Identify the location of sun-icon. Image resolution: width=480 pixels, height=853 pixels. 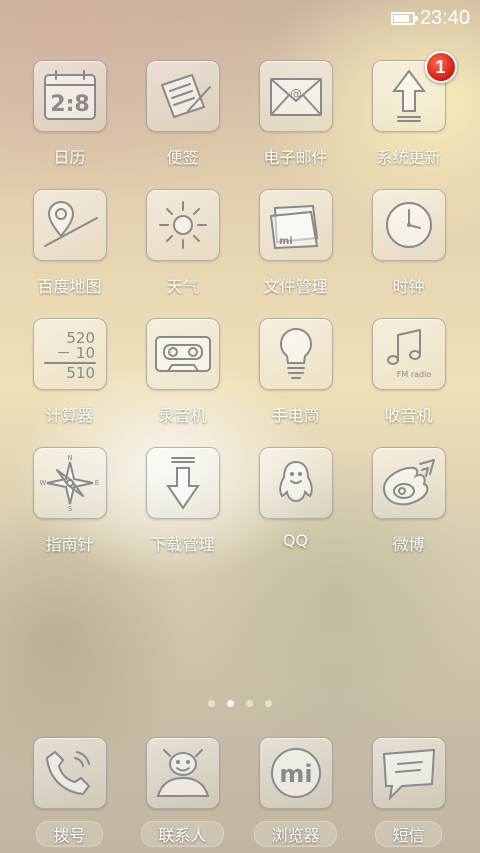
(182, 225).